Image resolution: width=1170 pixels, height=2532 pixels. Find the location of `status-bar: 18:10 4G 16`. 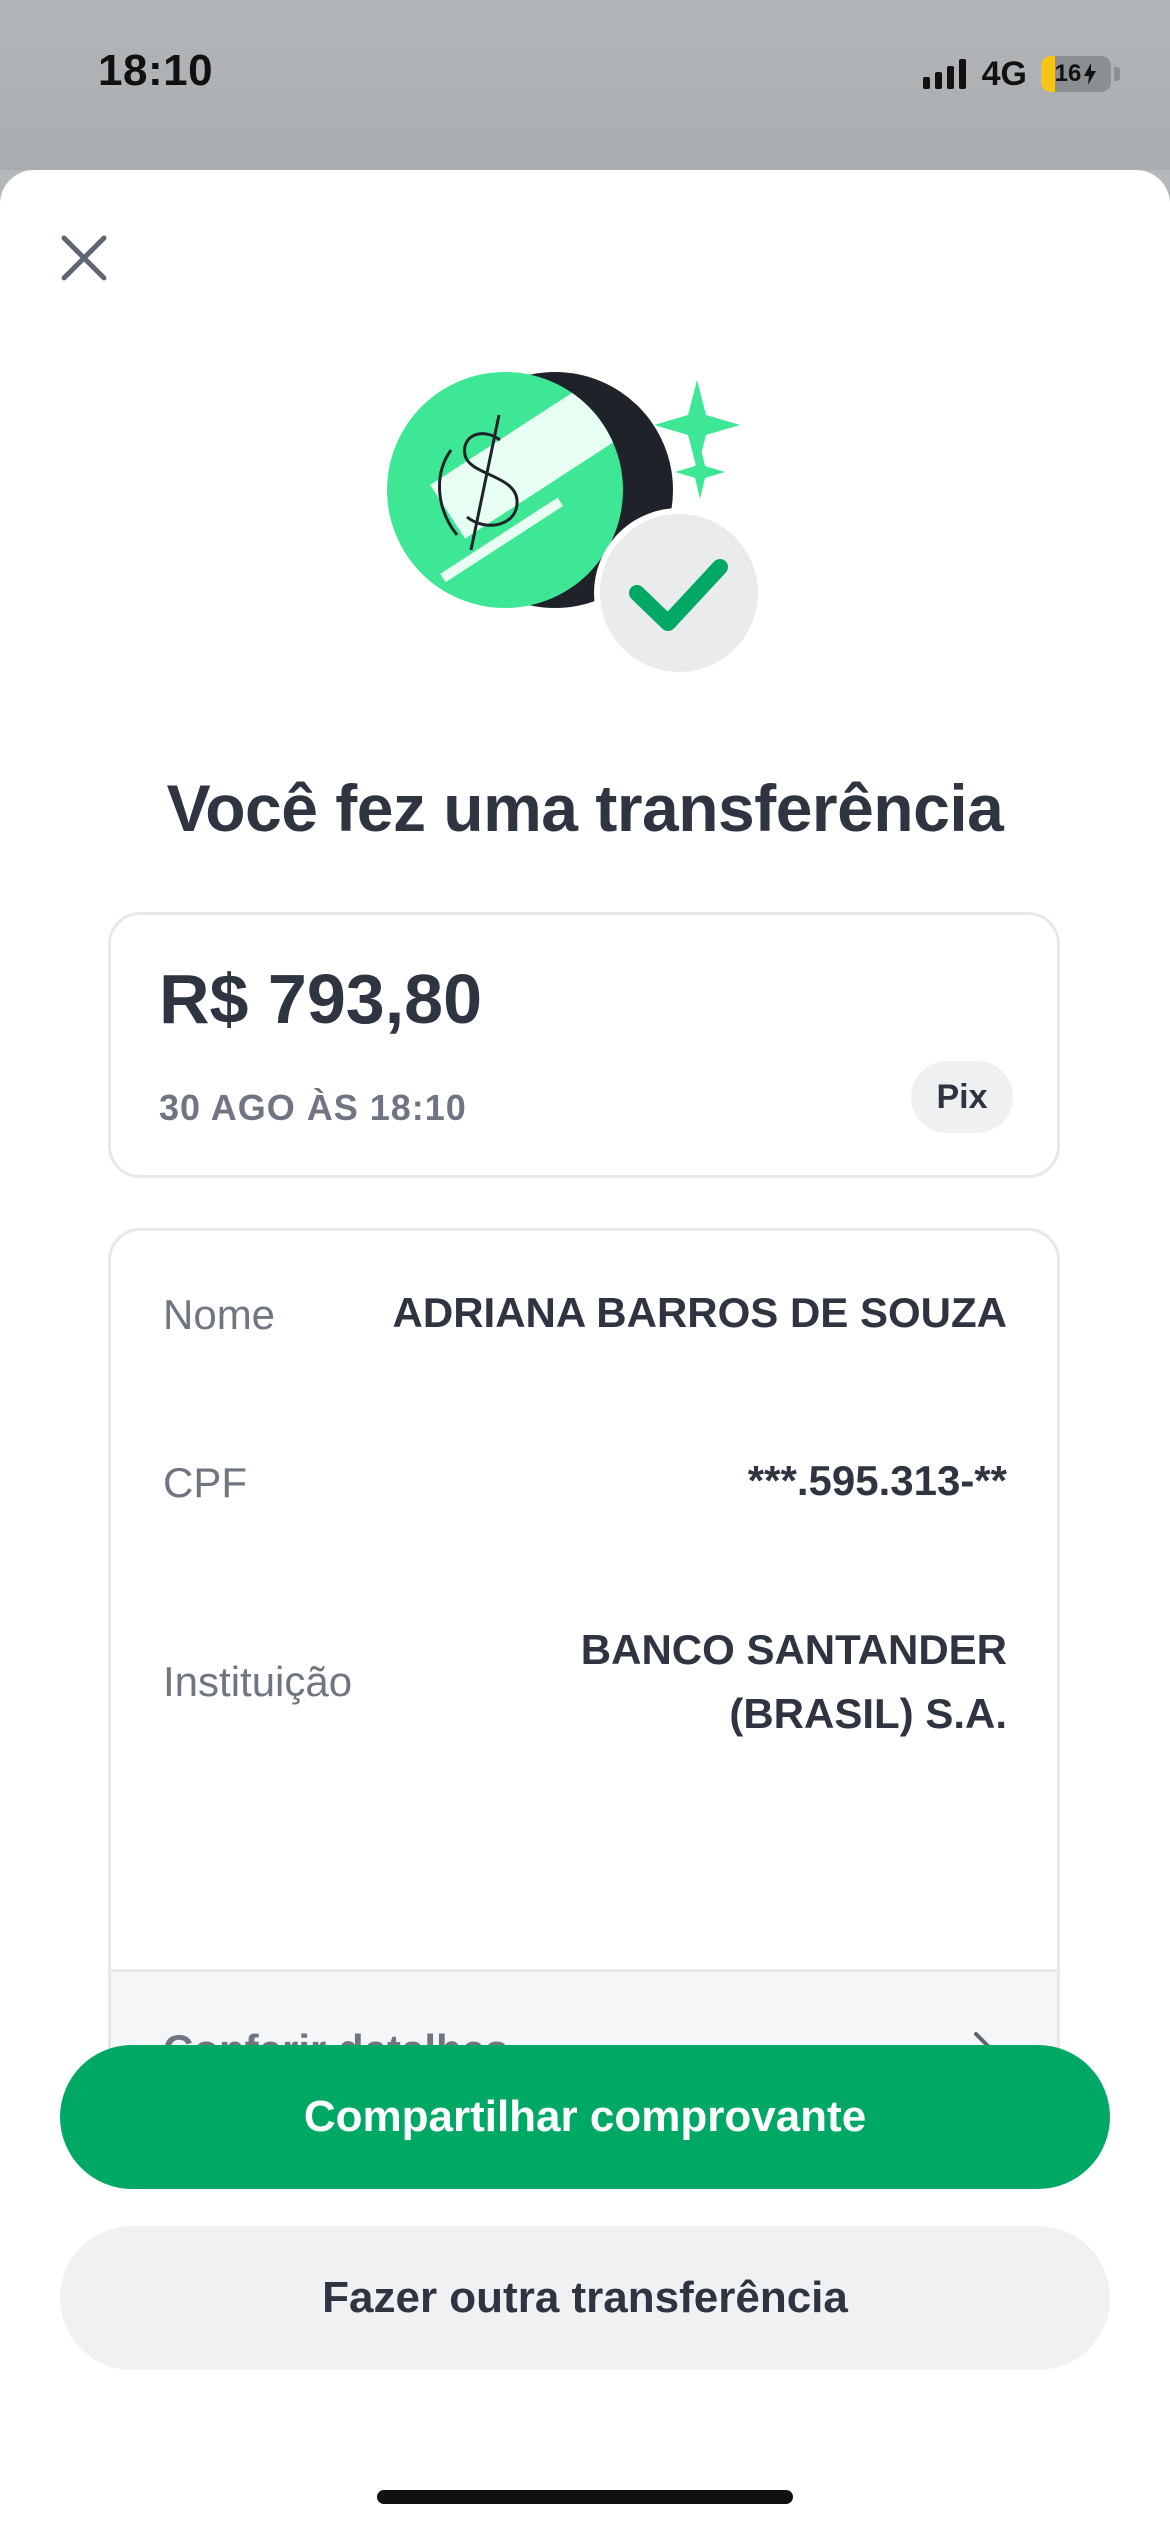

status-bar: 18:10 4G 16 is located at coordinates (585, 85).